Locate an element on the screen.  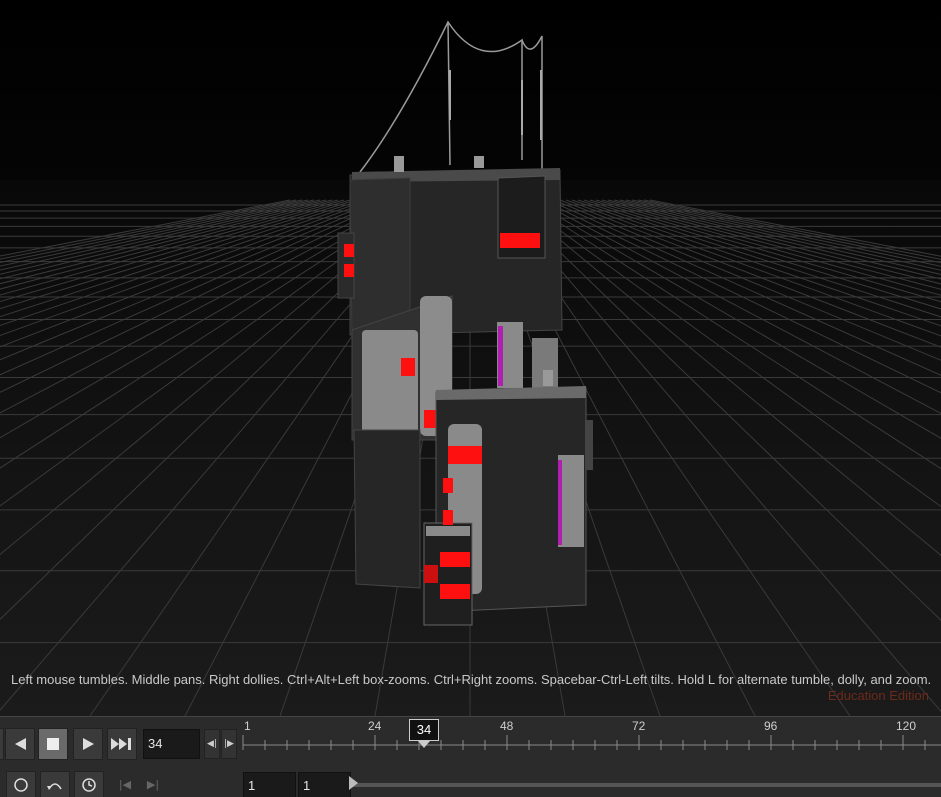
tick-label: 48 is located at coordinates (507, 726).